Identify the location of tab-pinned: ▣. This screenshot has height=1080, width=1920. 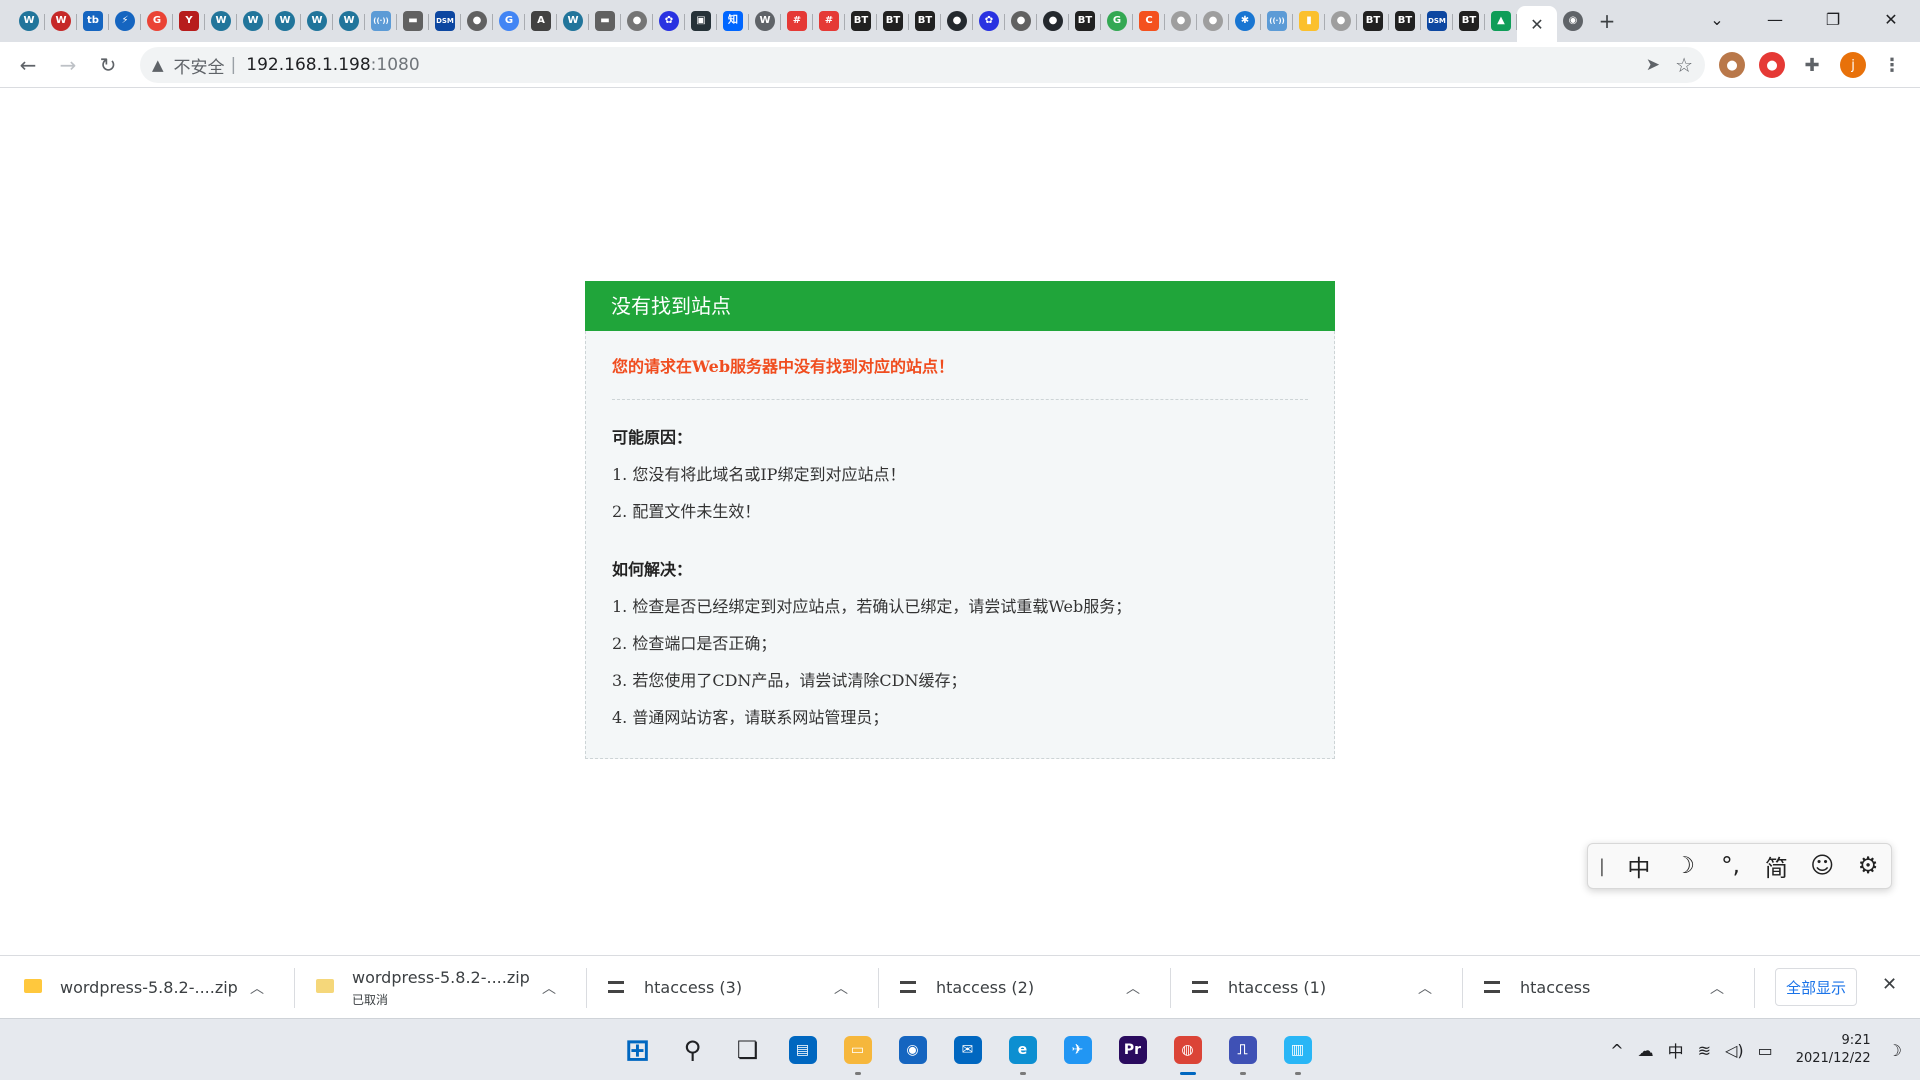
(701, 21).